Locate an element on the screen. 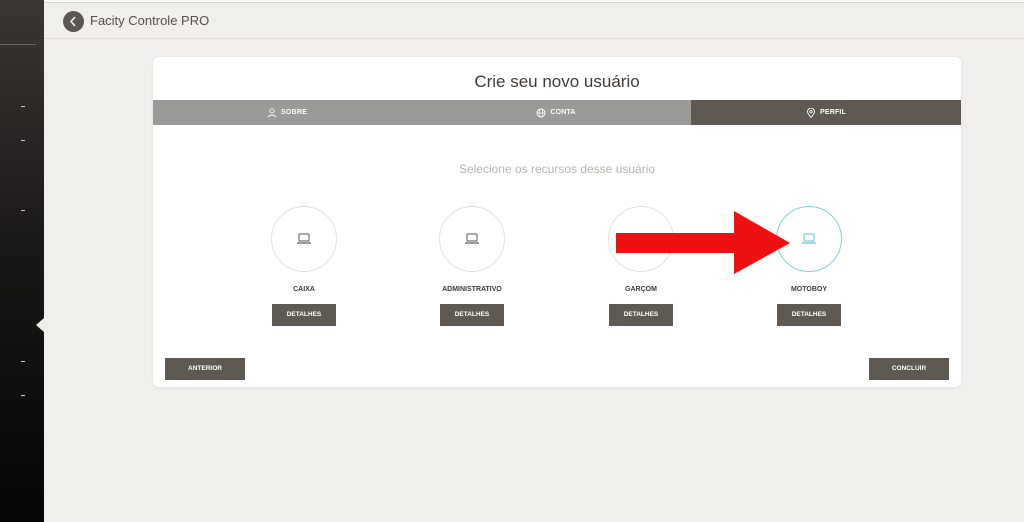  chevron-left-icon is located at coordinates (73, 21).